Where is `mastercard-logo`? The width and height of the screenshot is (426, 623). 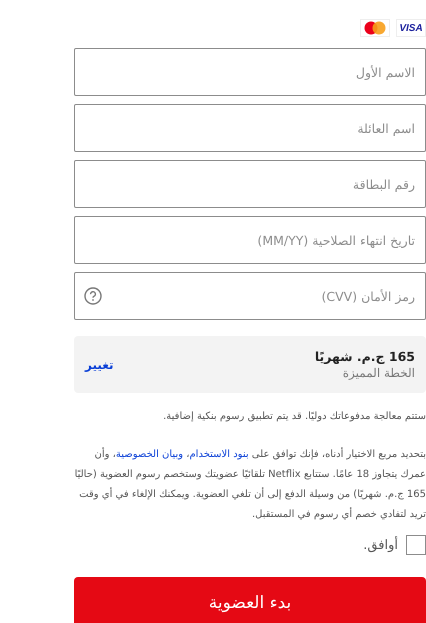 mastercard-logo is located at coordinates (375, 28).